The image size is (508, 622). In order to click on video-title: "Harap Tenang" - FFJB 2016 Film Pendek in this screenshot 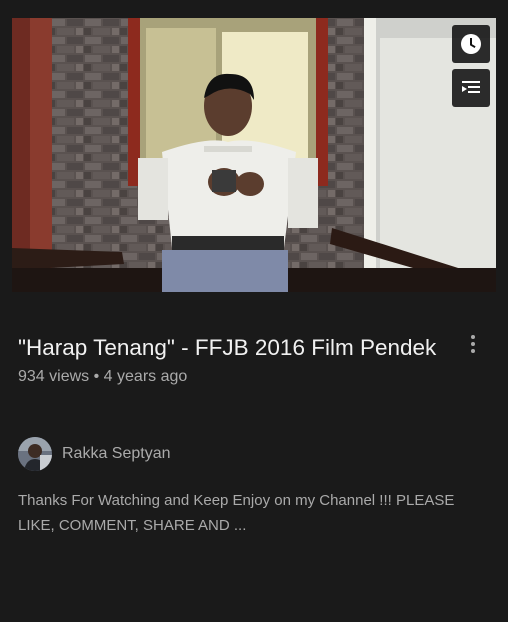, I will do `click(233, 348)`.